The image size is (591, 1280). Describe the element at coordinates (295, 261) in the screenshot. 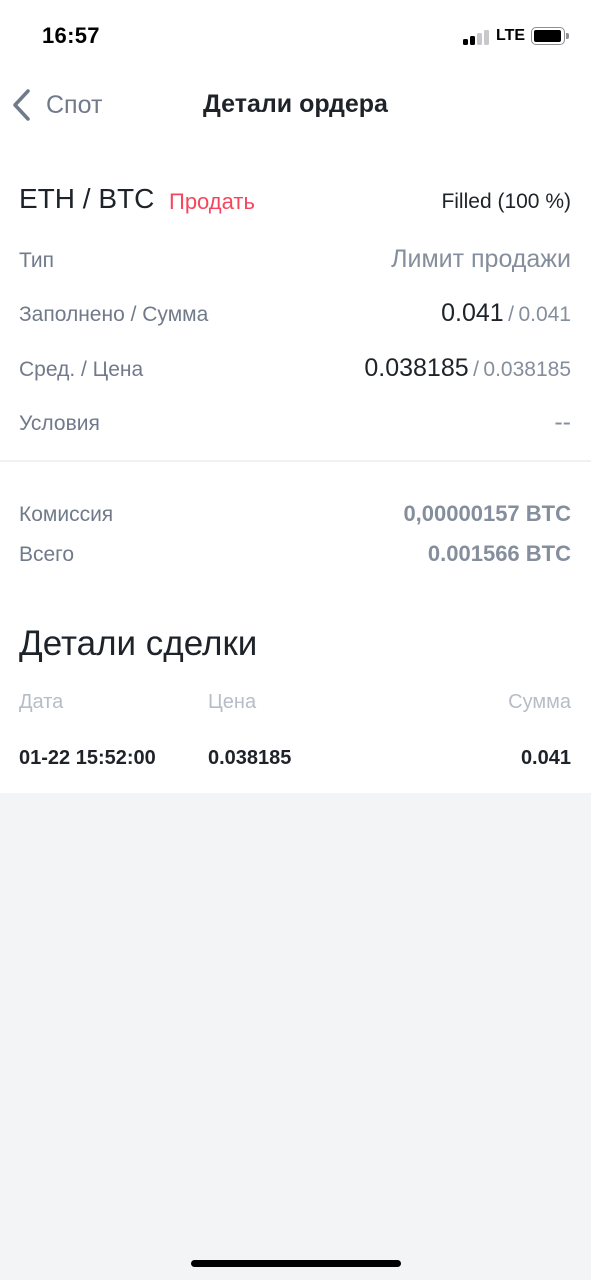

I see `order-type-row: Тип Лимит продажи` at that location.